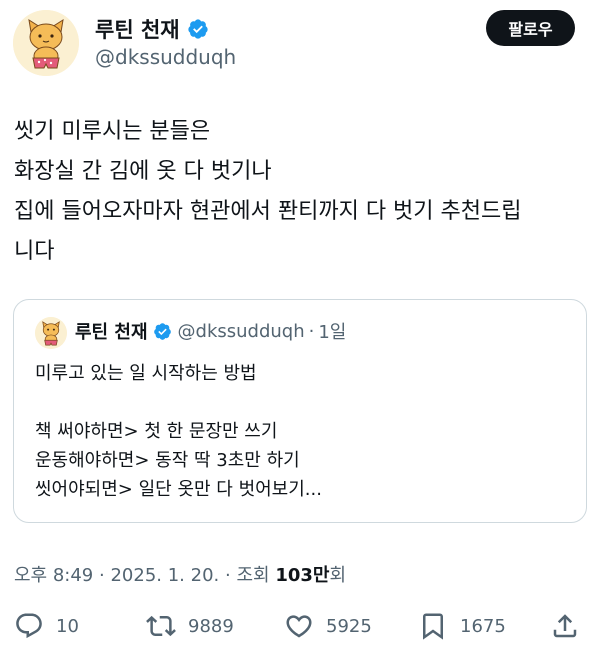 Image resolution: width=600 pixels, height=668 pixels. Describe the element at coordinates (156, 431) in the screenshot. I see `quoted-line: 책 써야하면> 첫 한 문장만 쓰기` at that location.